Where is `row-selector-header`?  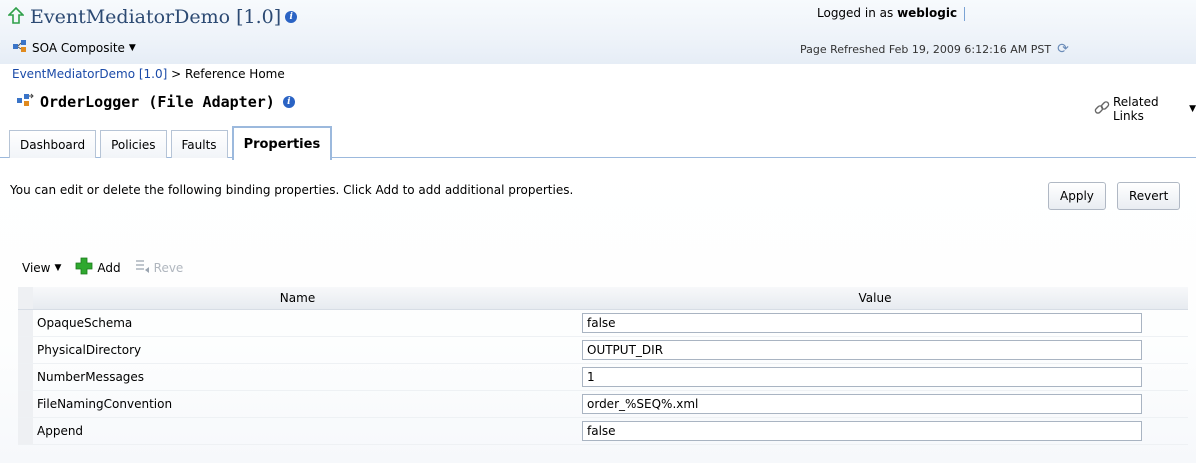
row-selector-header is located at coordinates (25, 298).